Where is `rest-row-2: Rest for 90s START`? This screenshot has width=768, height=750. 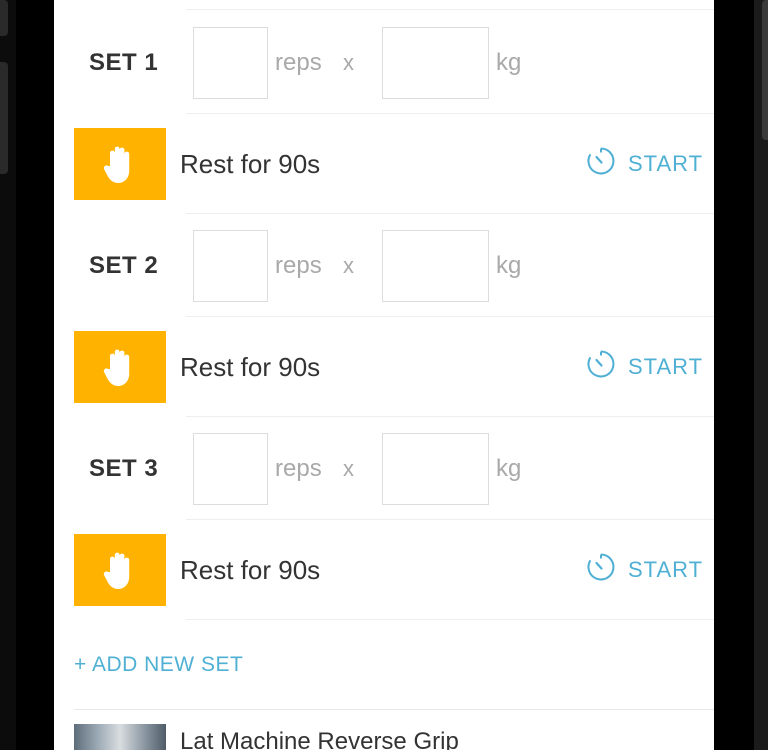
rest-row-2: Rest for 90s START is located at coordinates (384, 367).